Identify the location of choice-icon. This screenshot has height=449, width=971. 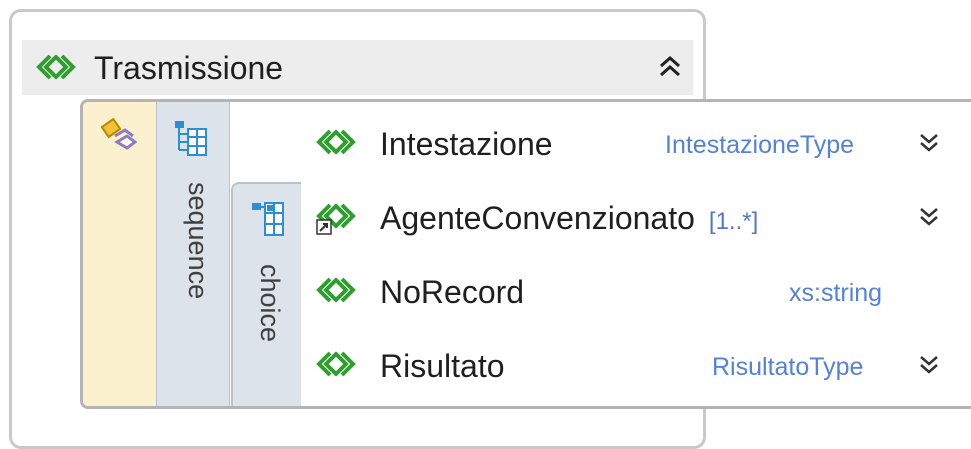
(268, 222).